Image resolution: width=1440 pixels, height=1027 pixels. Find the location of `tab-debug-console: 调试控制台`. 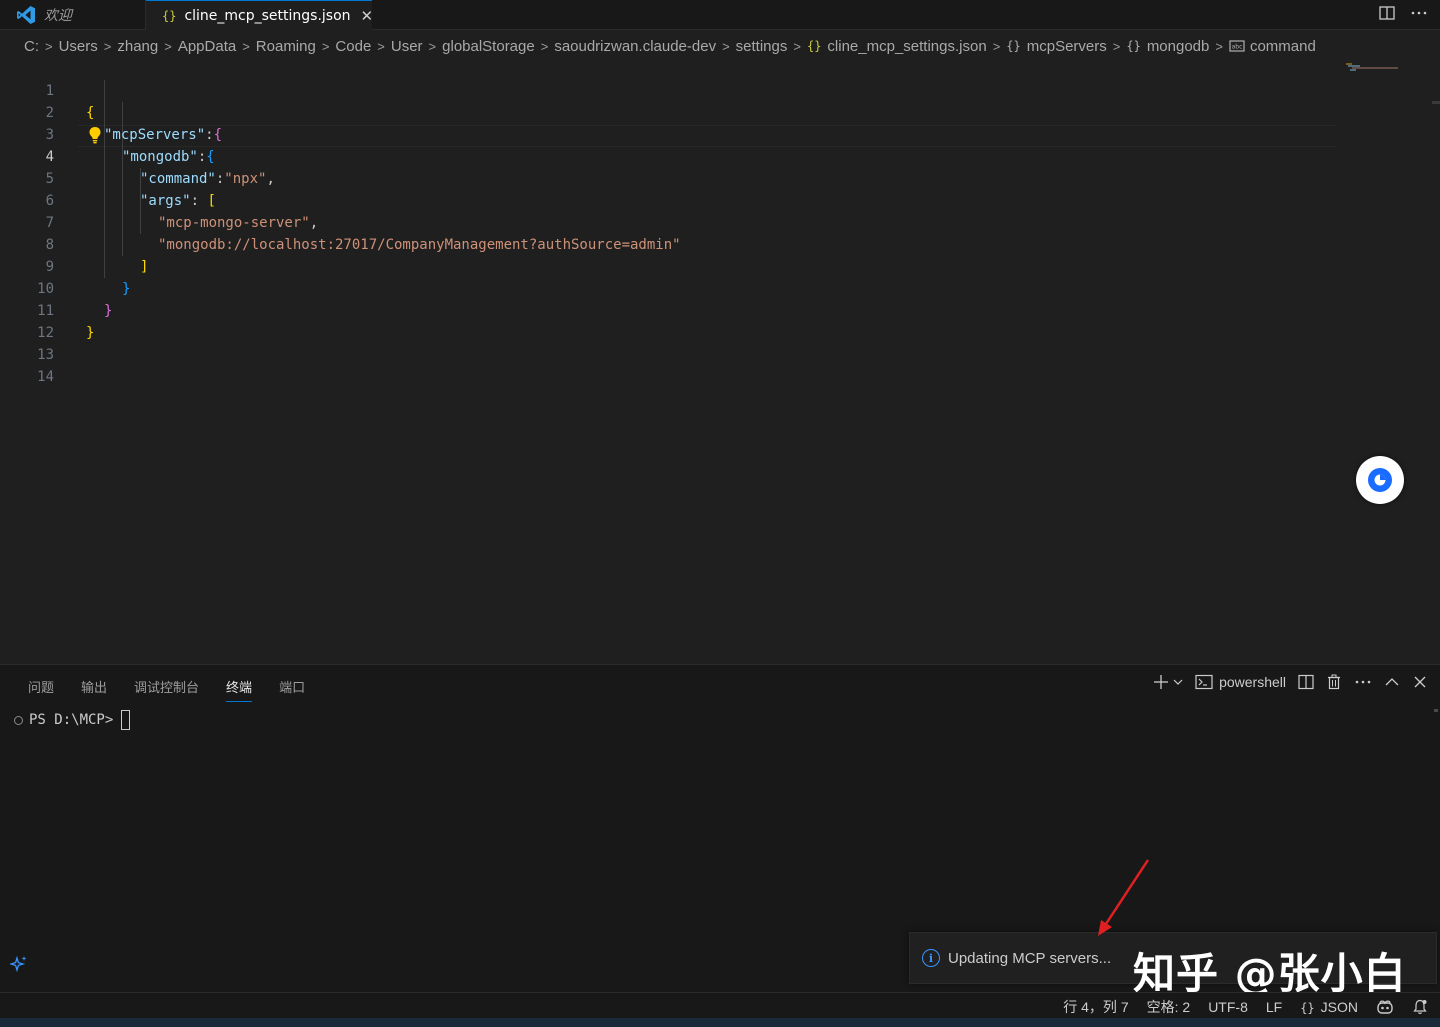

tab-debug-console: 调试控制台 is located at coordinates (166, 689).